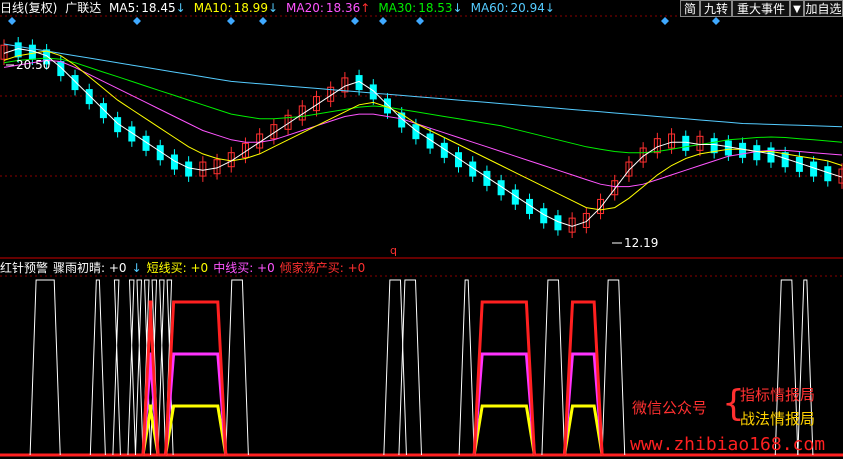 This screenshot has height=459, width=843. Describe the element at coordinates (527, 8) in the screenshot. I see `ma-value: 20.94` at that location.